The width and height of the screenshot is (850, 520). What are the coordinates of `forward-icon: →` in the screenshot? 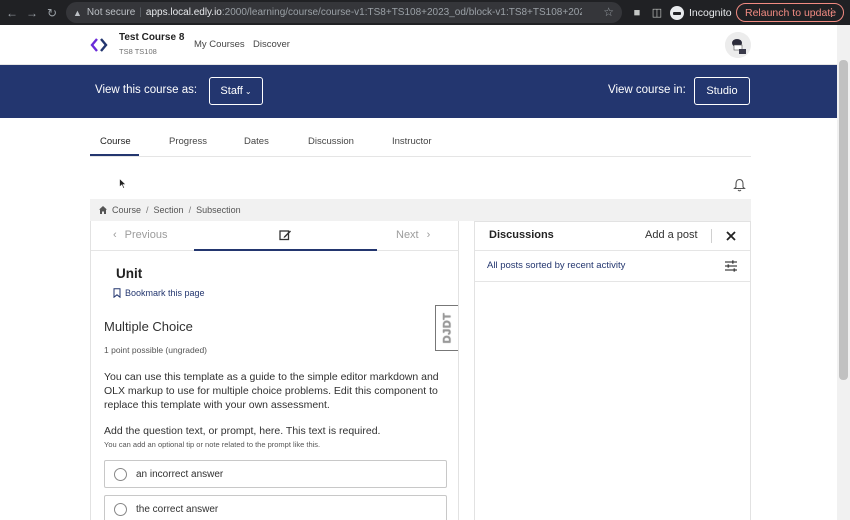 It's located at (32, 12).